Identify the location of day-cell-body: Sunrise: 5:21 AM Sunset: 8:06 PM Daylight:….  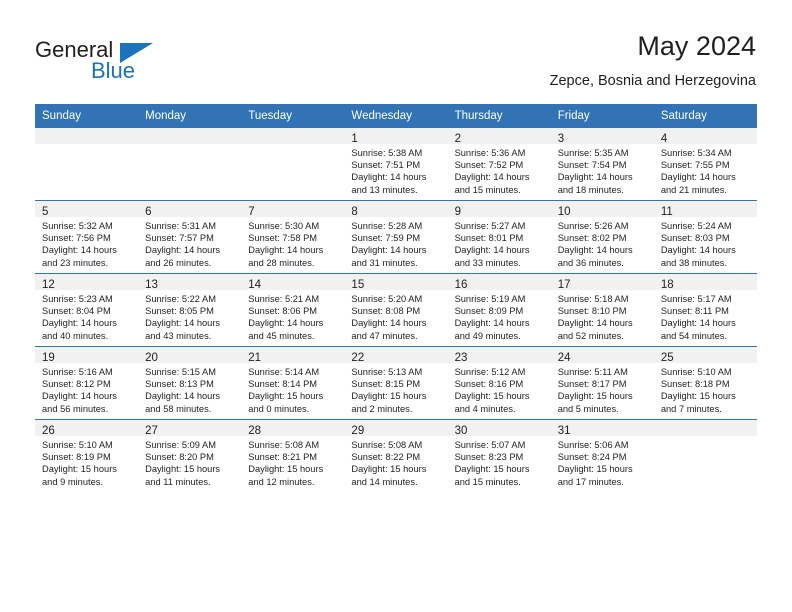
(292, 316).